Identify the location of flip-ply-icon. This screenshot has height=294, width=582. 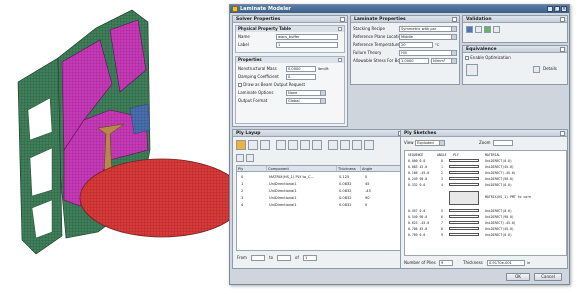
(333, 145).